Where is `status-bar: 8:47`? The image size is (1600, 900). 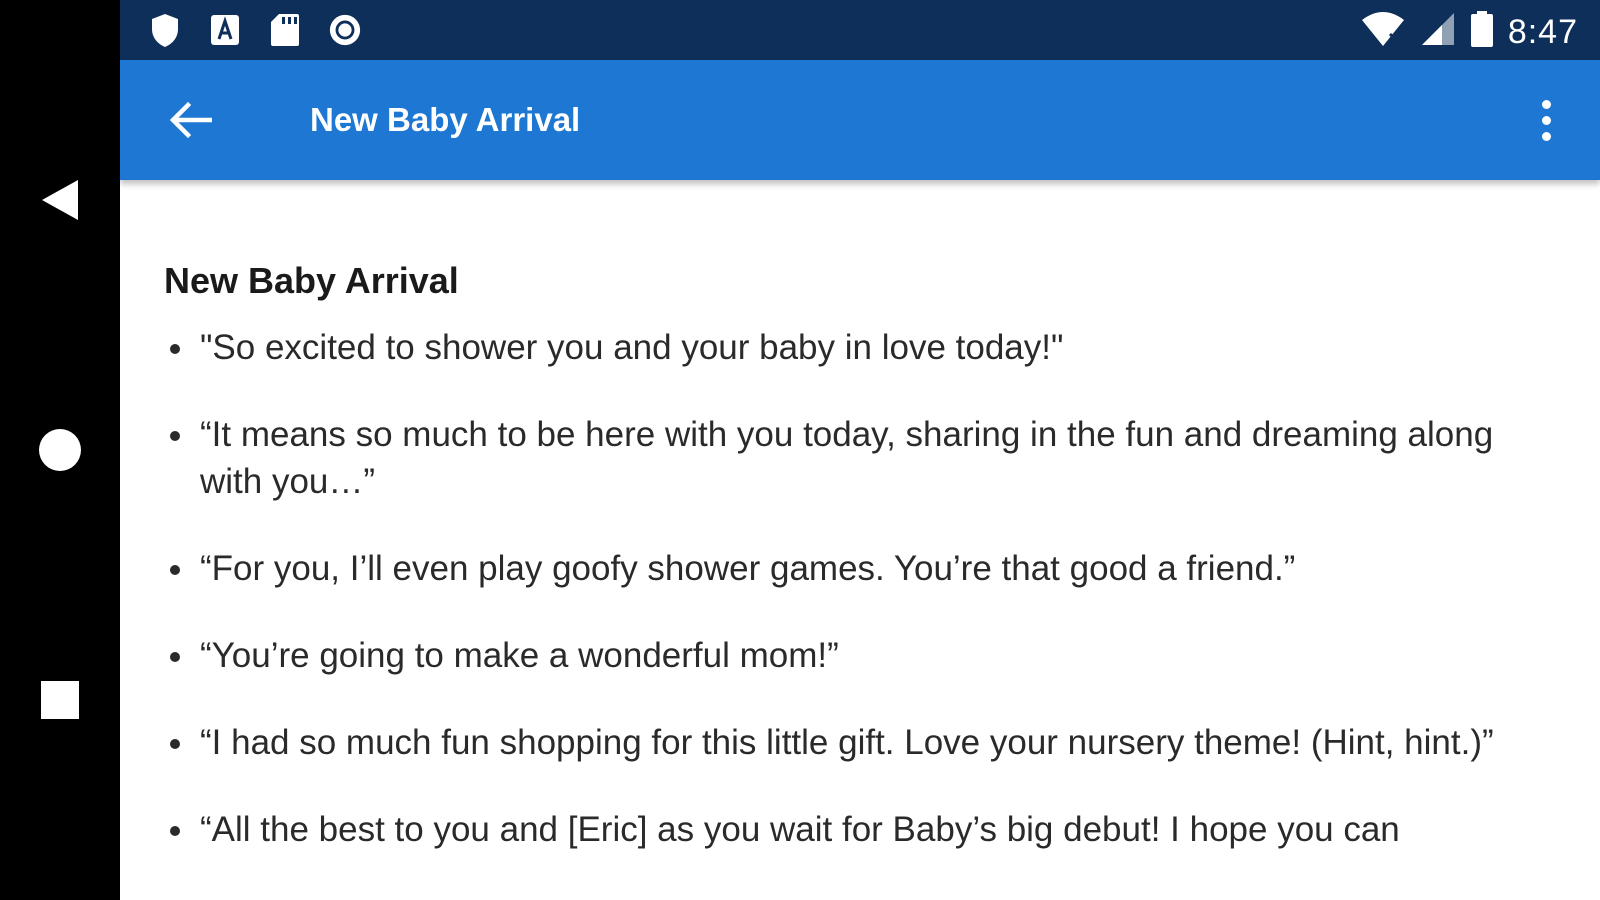
status-bar: 8:47 is located at coordinates (860, 30).